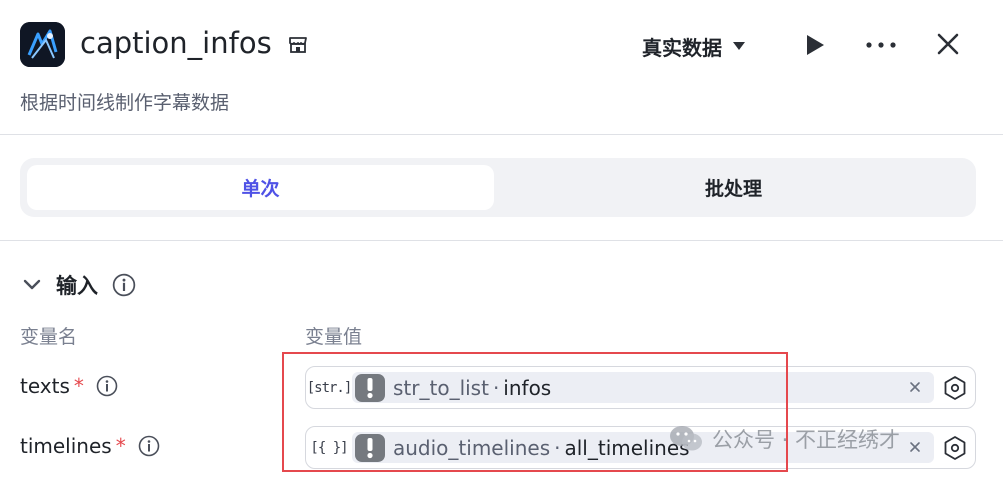  What do you see at coordinates (66, 446) in the screenshot?
I see `variable-name: timelines` at bounding box center [66, 446].